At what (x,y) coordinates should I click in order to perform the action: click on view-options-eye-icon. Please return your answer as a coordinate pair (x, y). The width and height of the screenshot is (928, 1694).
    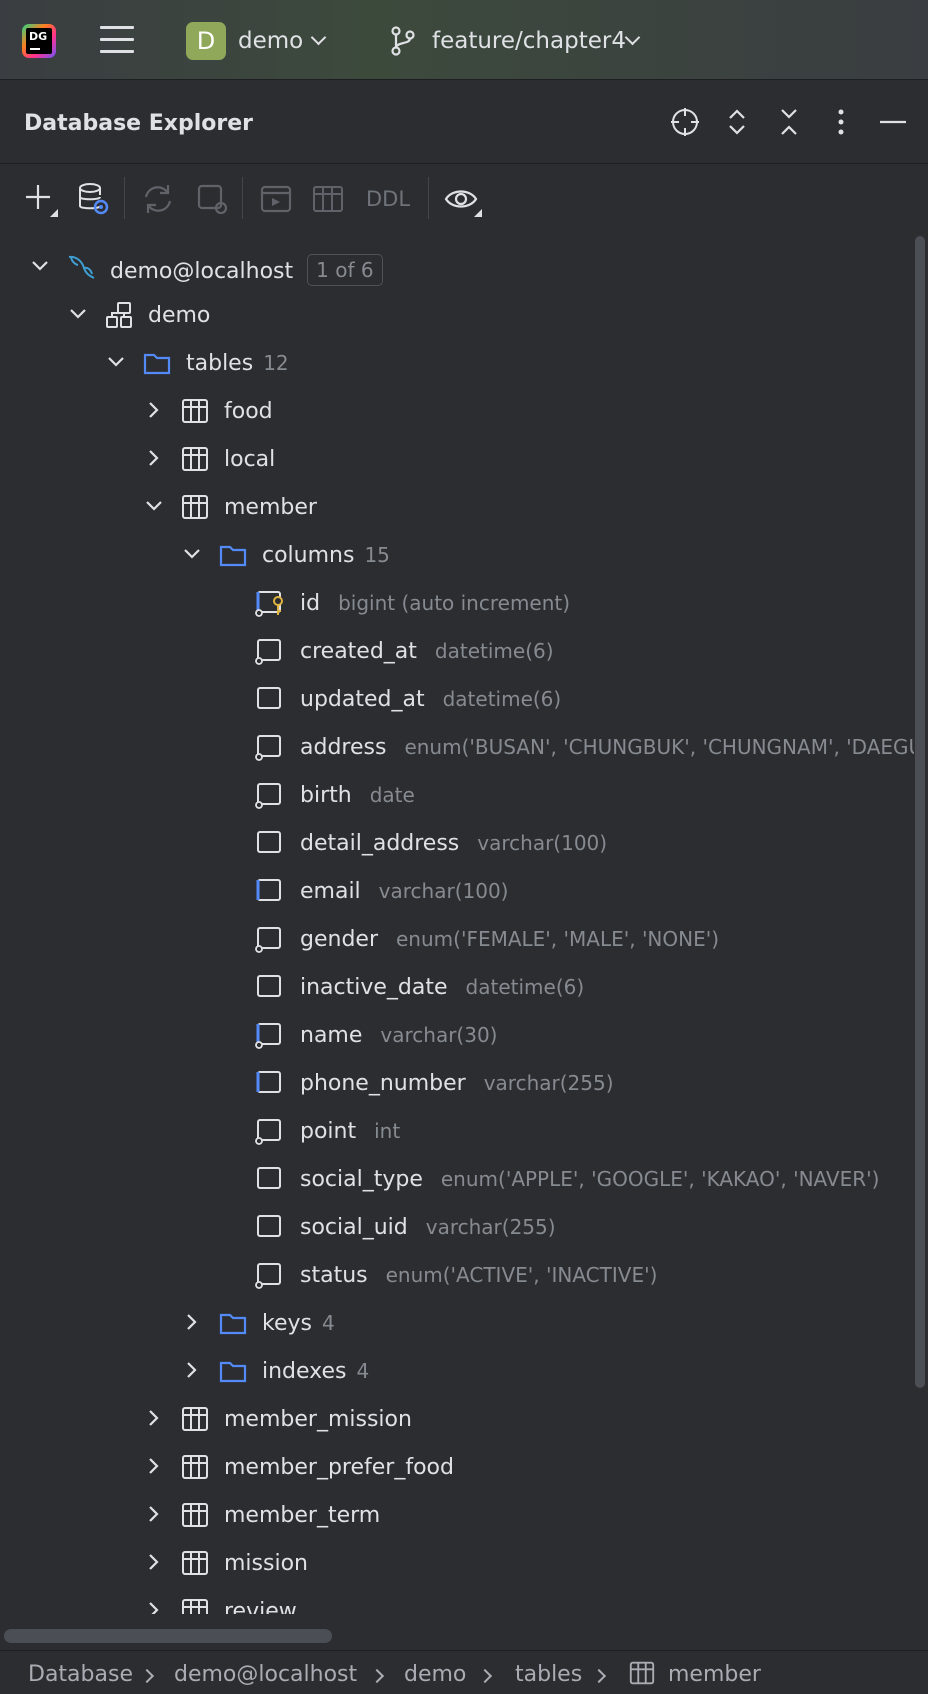
    Looking at the image, I should click on (463, 199).